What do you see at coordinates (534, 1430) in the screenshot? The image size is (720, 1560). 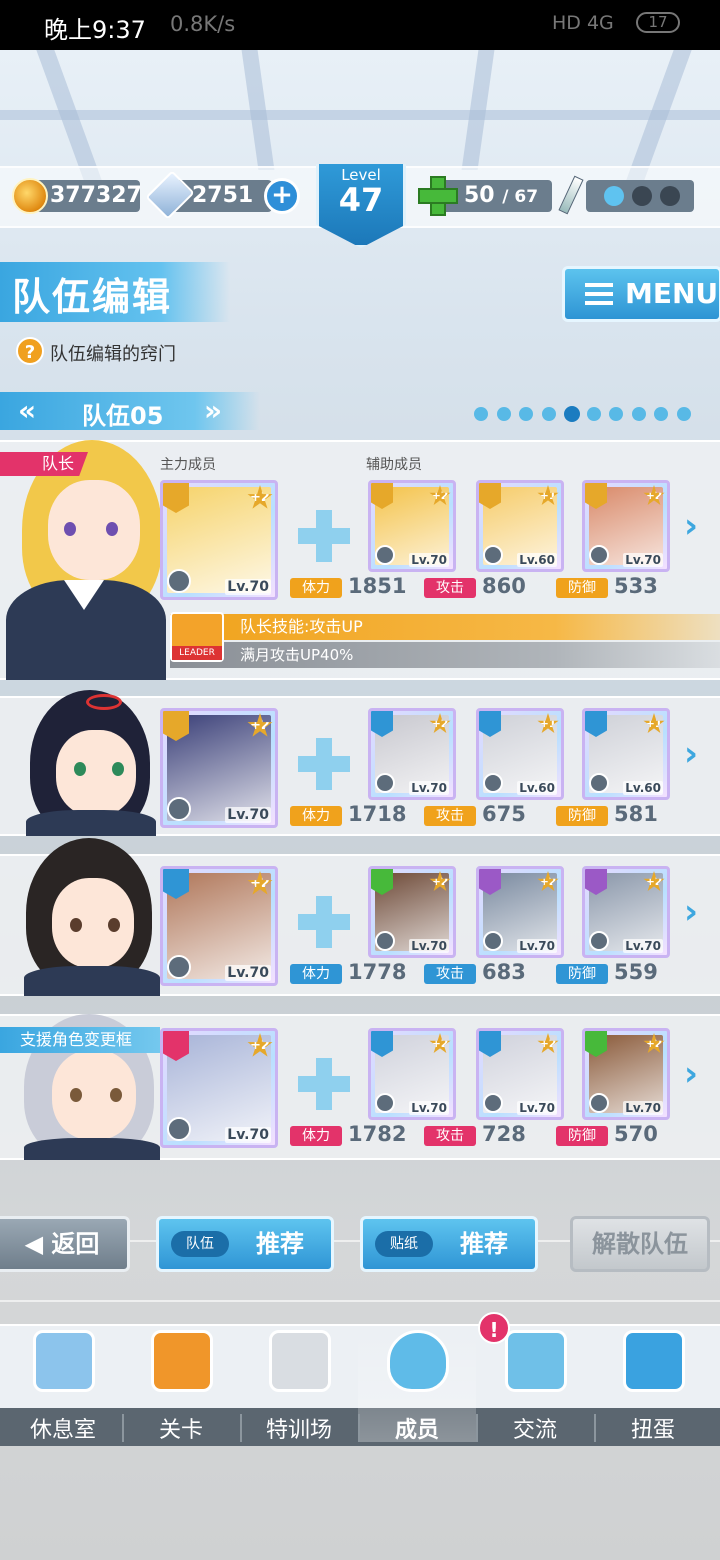 I see `nav-label: 交流` at bounding box center [534, 1430].